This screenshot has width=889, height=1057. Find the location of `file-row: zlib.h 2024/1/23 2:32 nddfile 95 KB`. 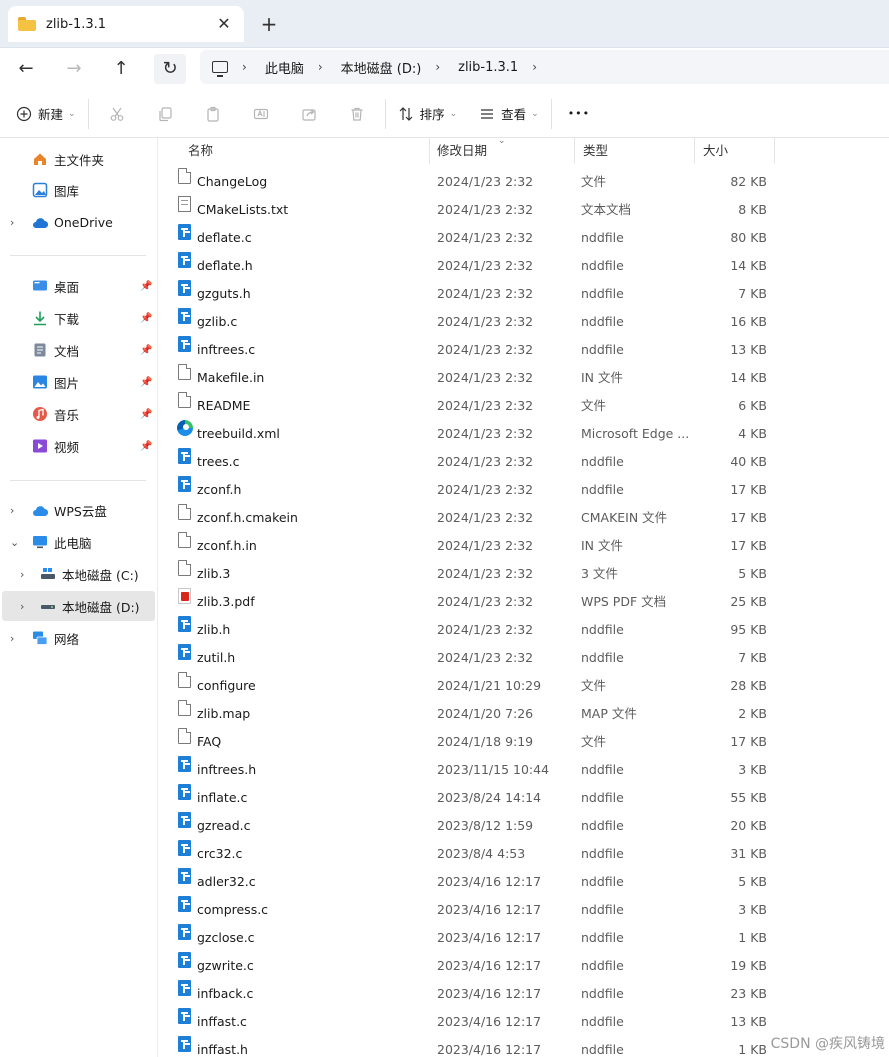

file-row: zlib.h 2024/1/23 2:32 nddfile 95 KB is located at coordinates (523, 630).